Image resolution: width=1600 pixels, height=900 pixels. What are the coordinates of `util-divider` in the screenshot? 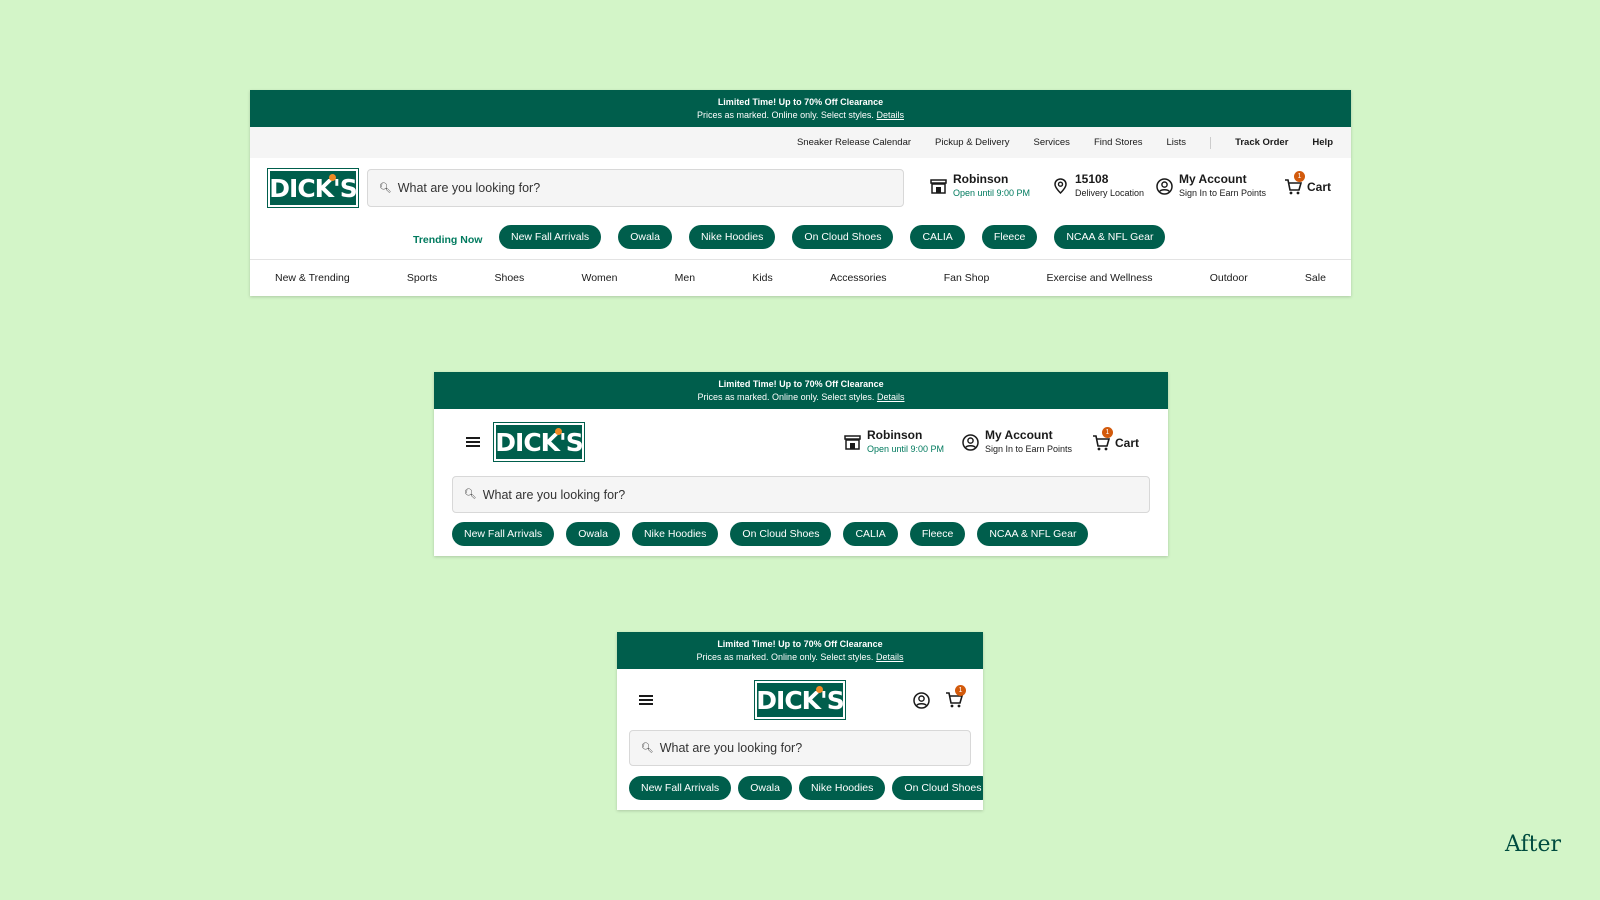 It's located at (1211, 142).